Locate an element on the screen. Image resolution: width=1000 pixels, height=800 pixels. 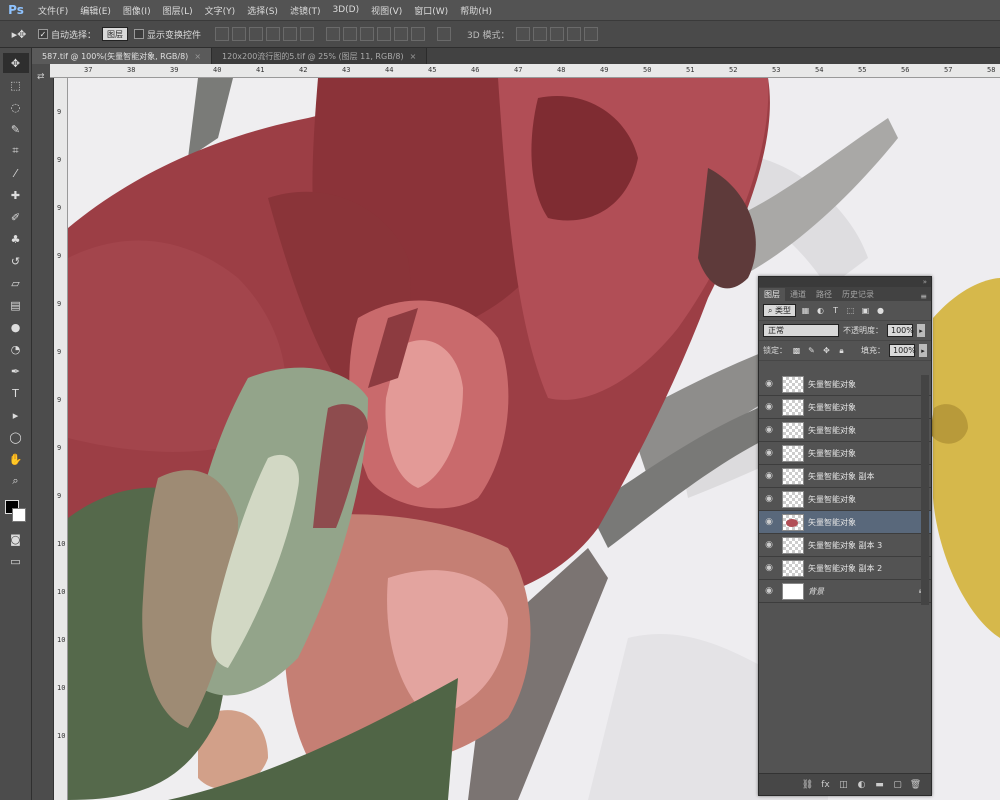
clone-stamp-tool-icon: ♣ is located at coordinates (16, 239).